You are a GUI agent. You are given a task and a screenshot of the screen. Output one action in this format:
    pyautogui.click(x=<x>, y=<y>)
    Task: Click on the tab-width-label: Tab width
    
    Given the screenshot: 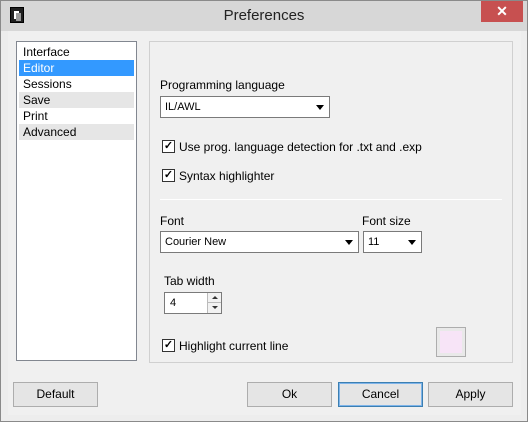 What is the action you would take?
    pyautogui.click(x=189, y=281)
    